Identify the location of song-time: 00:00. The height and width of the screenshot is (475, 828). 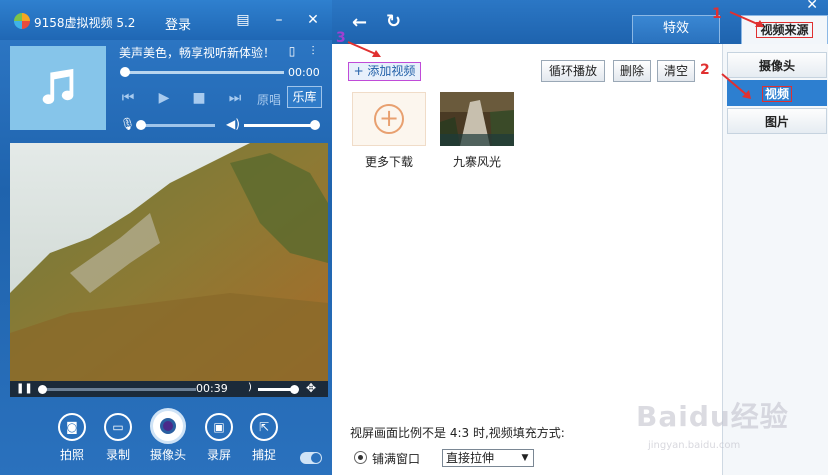
(304, 72).